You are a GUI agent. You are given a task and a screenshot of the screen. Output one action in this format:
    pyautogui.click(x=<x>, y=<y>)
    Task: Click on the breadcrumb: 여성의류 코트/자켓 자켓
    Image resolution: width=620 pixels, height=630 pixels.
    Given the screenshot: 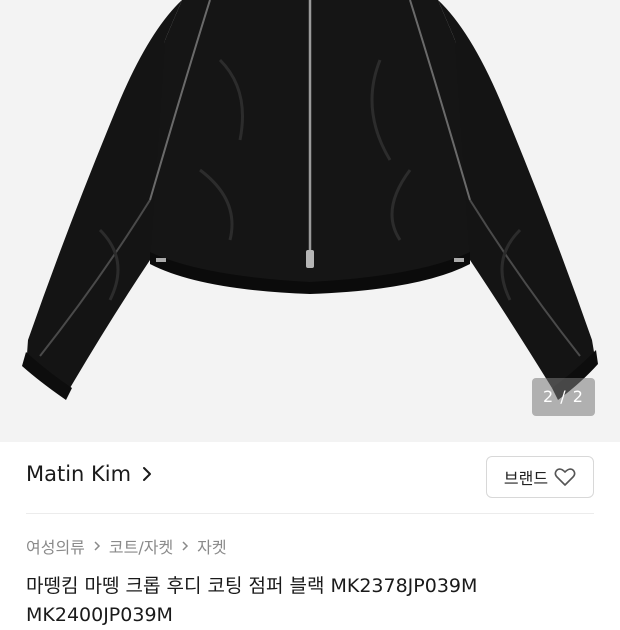 What is the action you would take?
    pyautogui.click(x=126, y=546)
    